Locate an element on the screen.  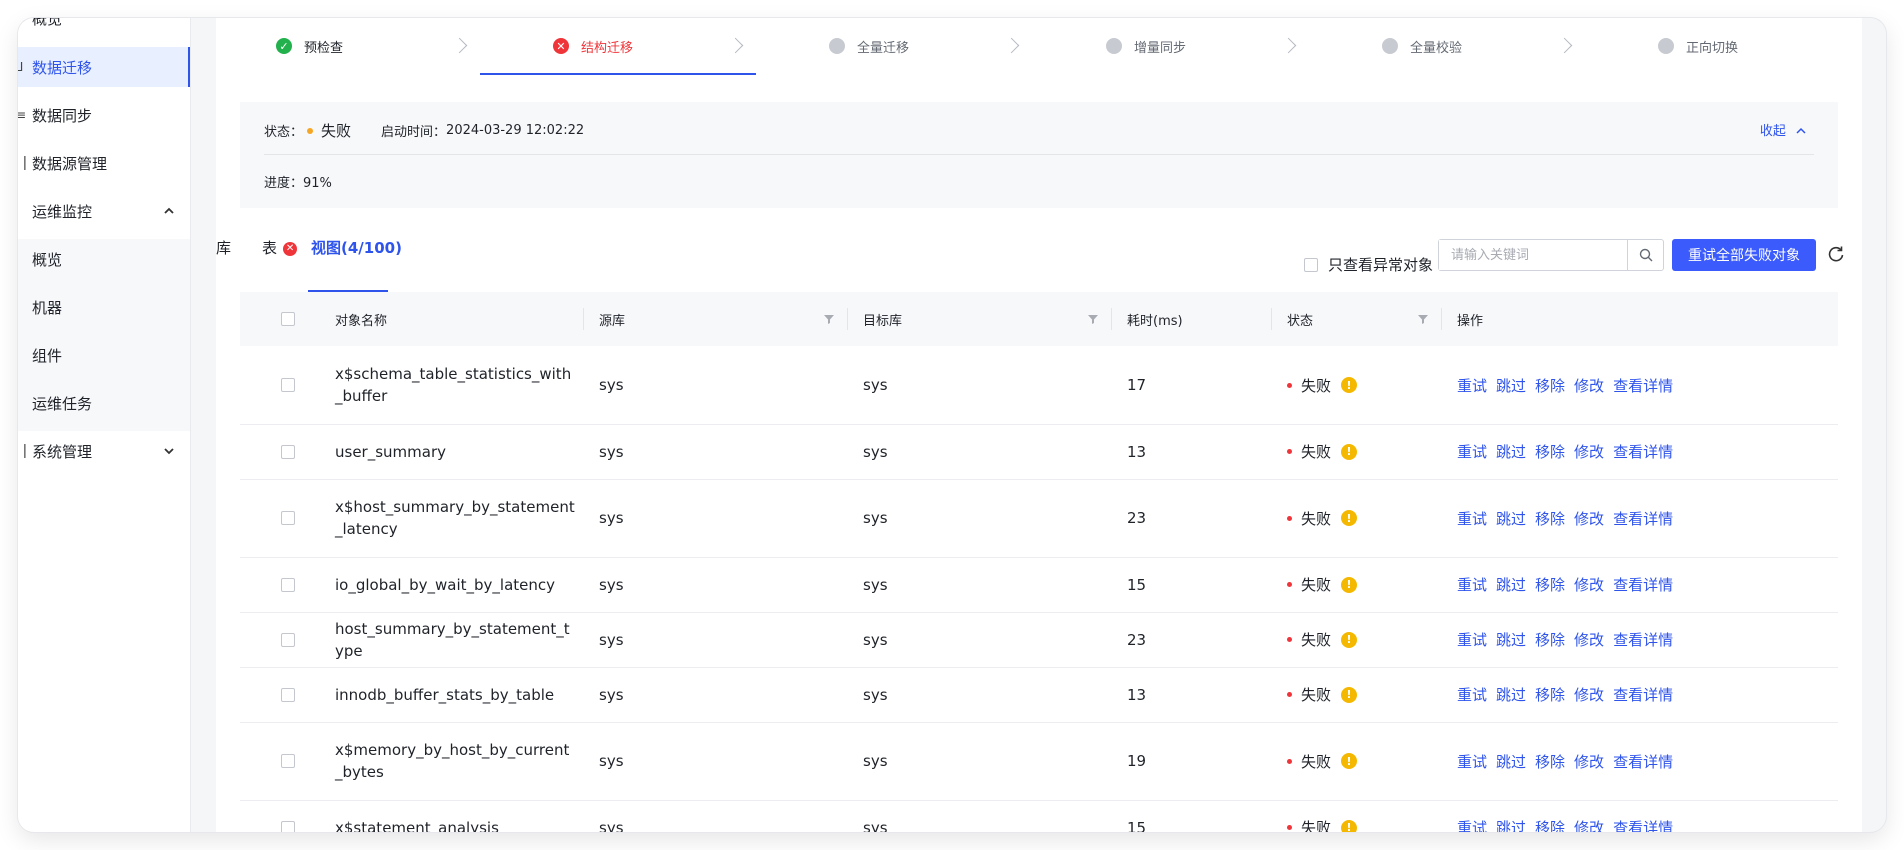
sidebar-item-components: 组件 is located at coordinates (104, 355).